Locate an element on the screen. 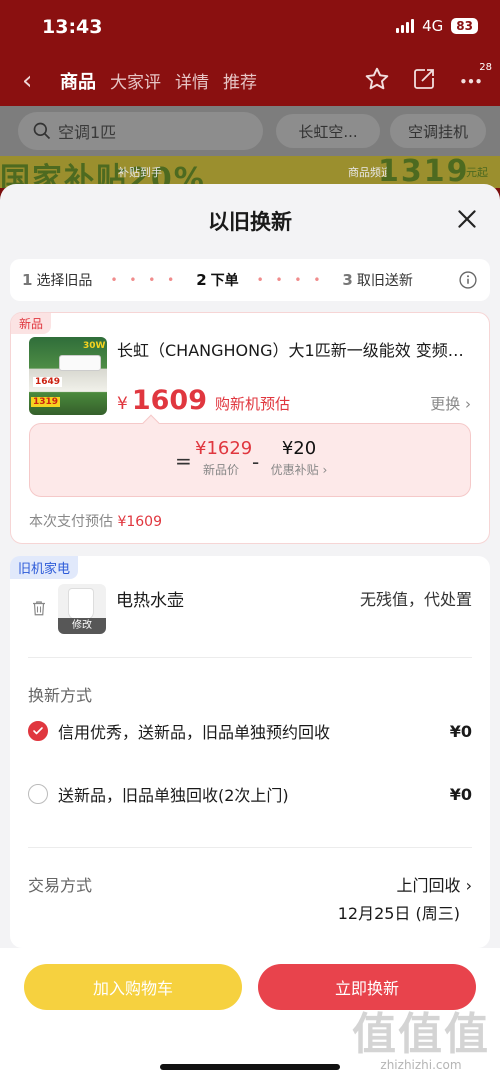  network-label: 4G is located at coordinates (433, 26).